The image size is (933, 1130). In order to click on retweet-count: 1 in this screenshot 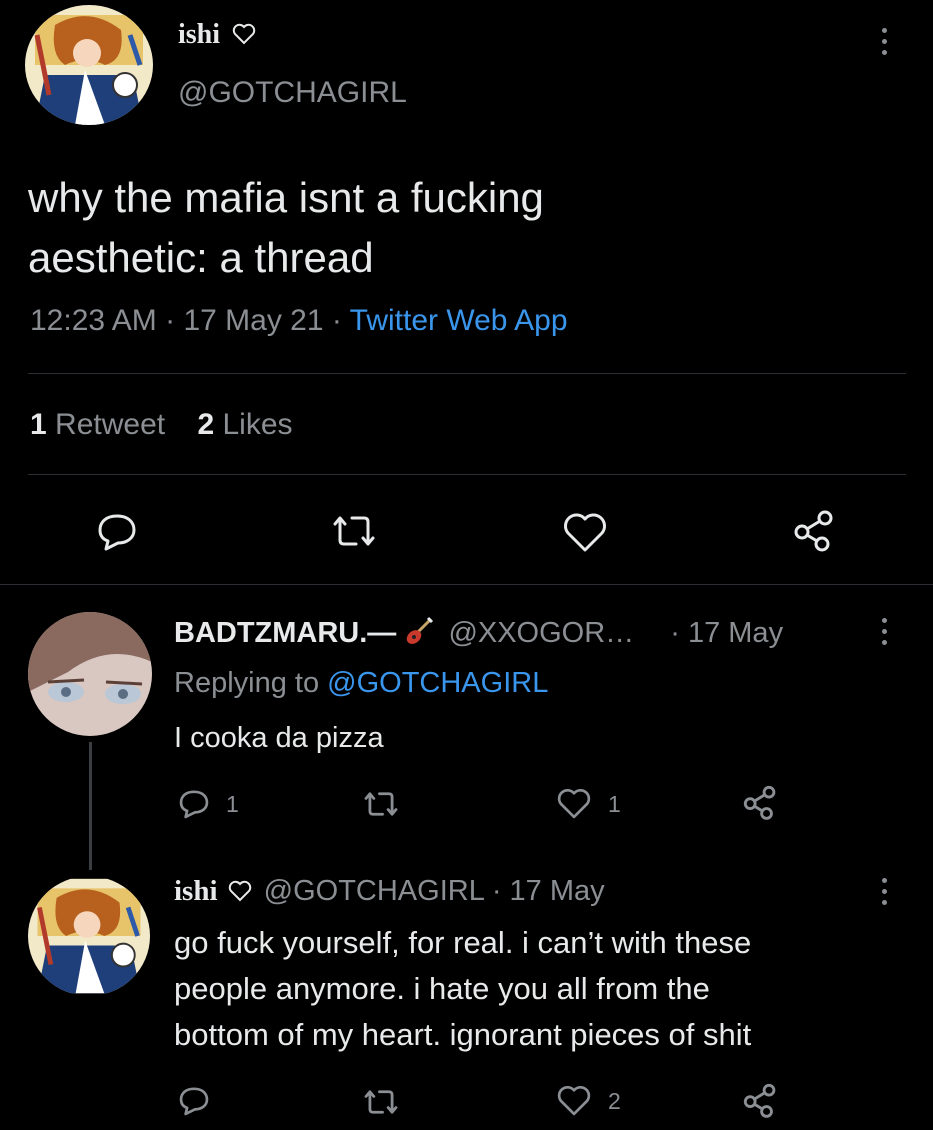, I will do `click(38, 424)`.